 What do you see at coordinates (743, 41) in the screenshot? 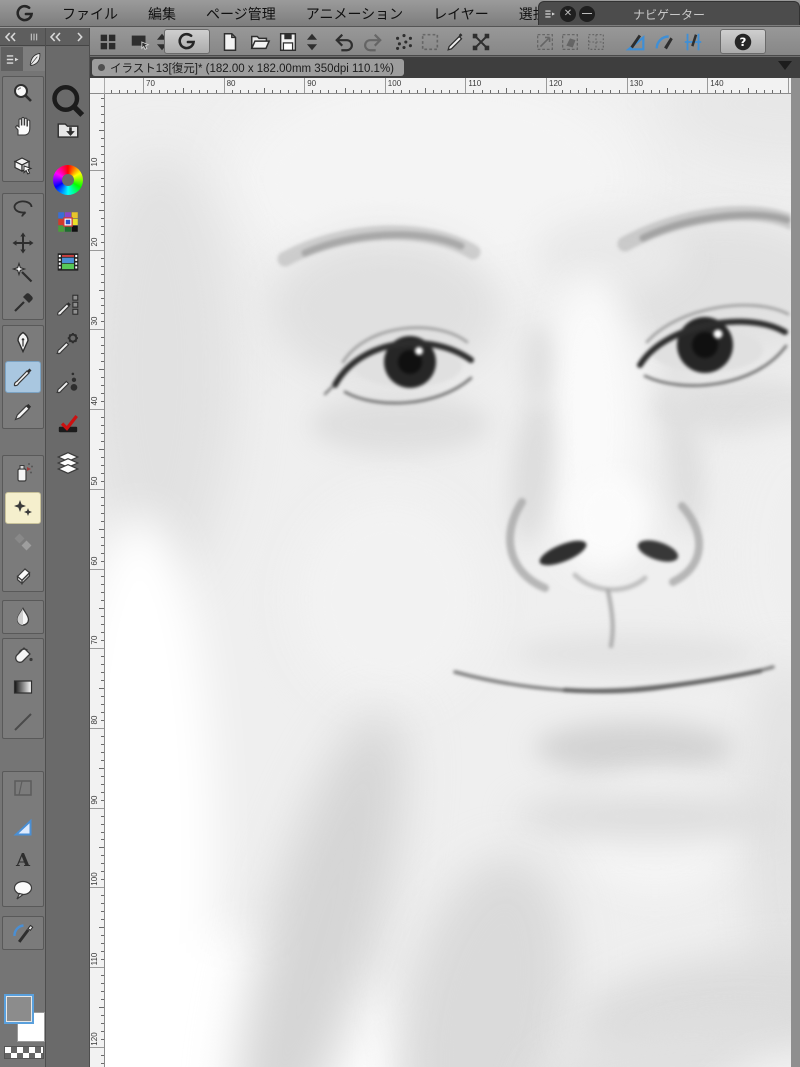
I see `help-icon` at bounding box center [743, 41].